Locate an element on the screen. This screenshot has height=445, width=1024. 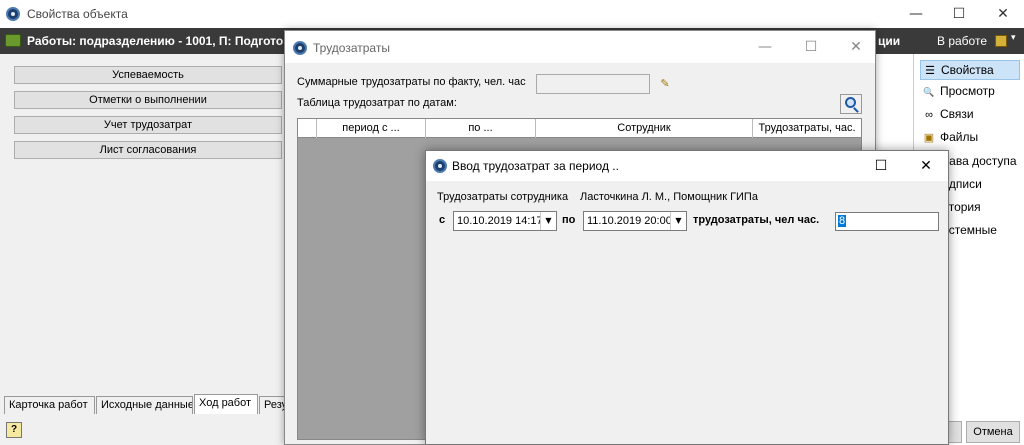
period-dialog-title: Ввод трудозатрат за период .. is located at coordinates (535, 166).